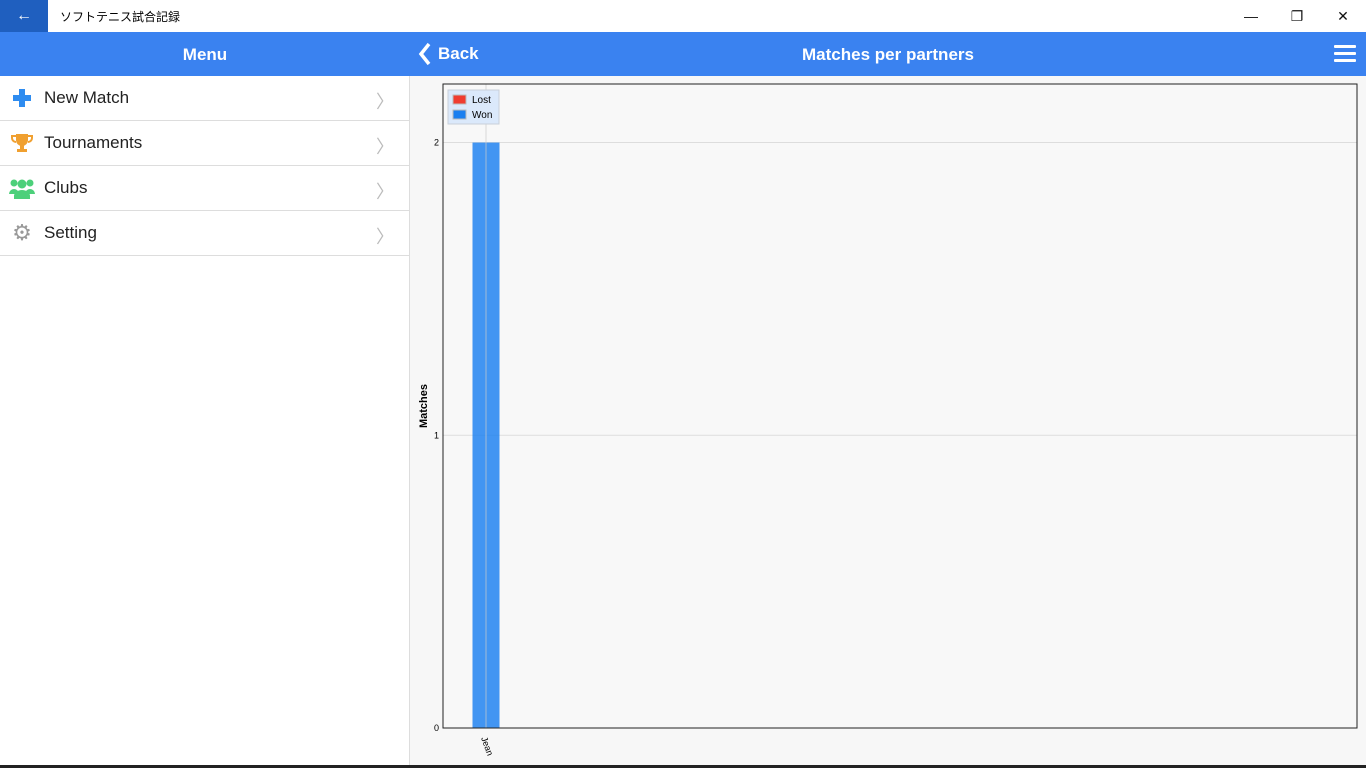 This screenshot has width=1366, height=773. Describe the element at coordinates (424, 54) in the screenshot. I see `chevron-left-icon` at that location.